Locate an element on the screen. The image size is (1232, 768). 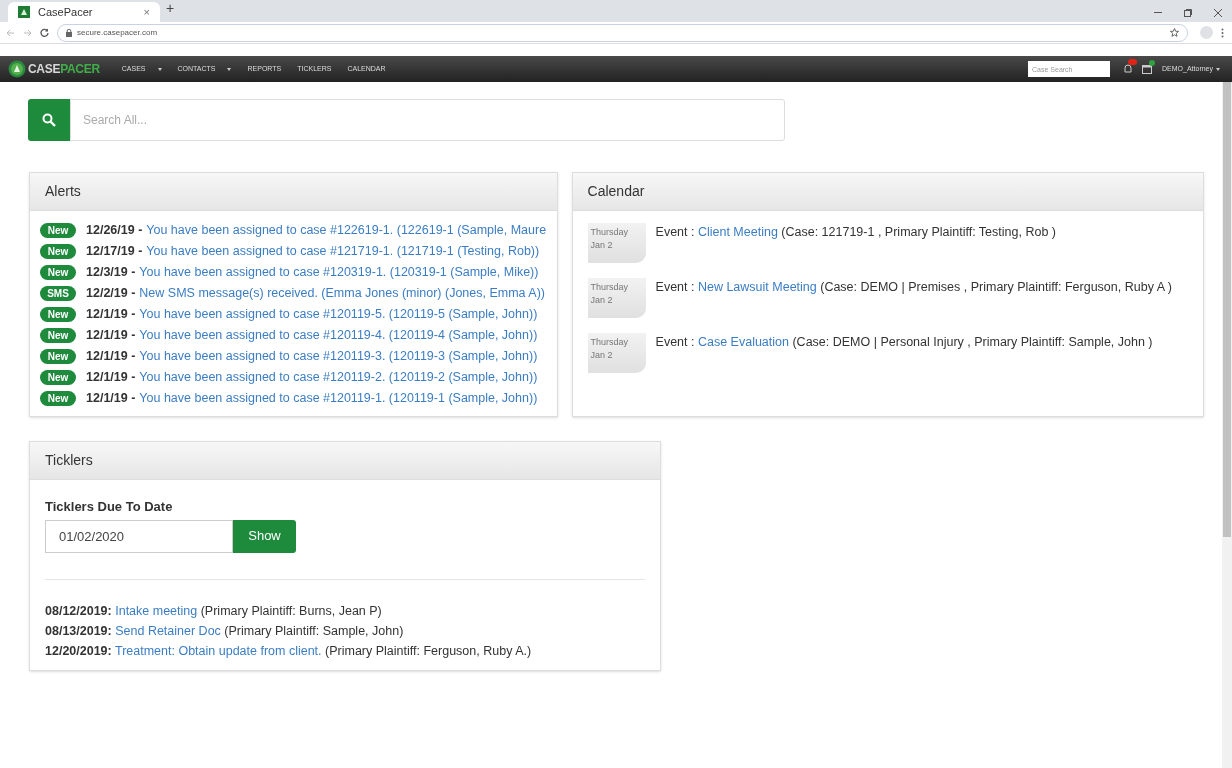
event-text: Event : Client Meeting (Case: 121719-1 , Primary Plaintiff: Testing, Rob ) is located at coordinates (855, 232).